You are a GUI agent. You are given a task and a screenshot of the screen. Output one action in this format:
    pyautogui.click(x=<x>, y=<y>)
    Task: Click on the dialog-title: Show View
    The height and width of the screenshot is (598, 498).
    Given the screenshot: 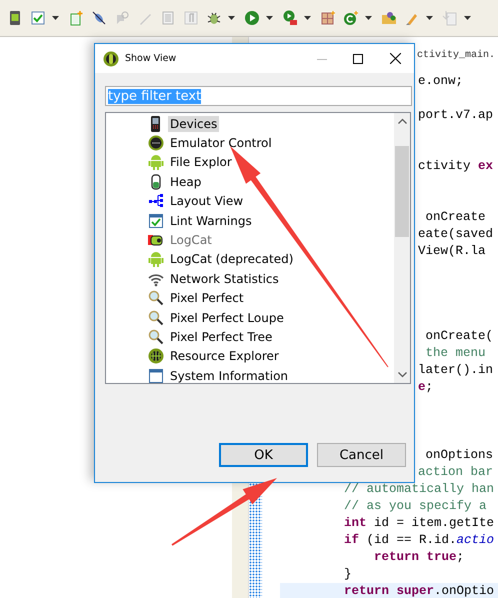 What is the action you would take?
    pyautogui.click(x=151, y=58)
    